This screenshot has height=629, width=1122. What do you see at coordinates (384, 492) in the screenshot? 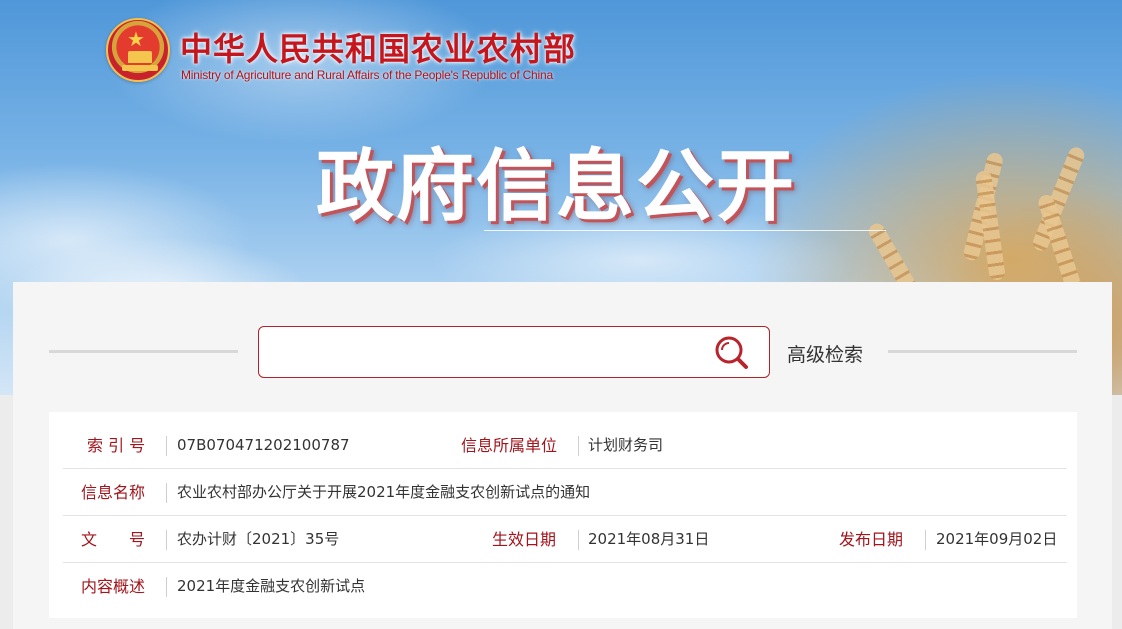
I see `name-value: 农业农村部办公厅关于开展2021年度金融支农创新试点的通知` at bounding box center [384, 492].